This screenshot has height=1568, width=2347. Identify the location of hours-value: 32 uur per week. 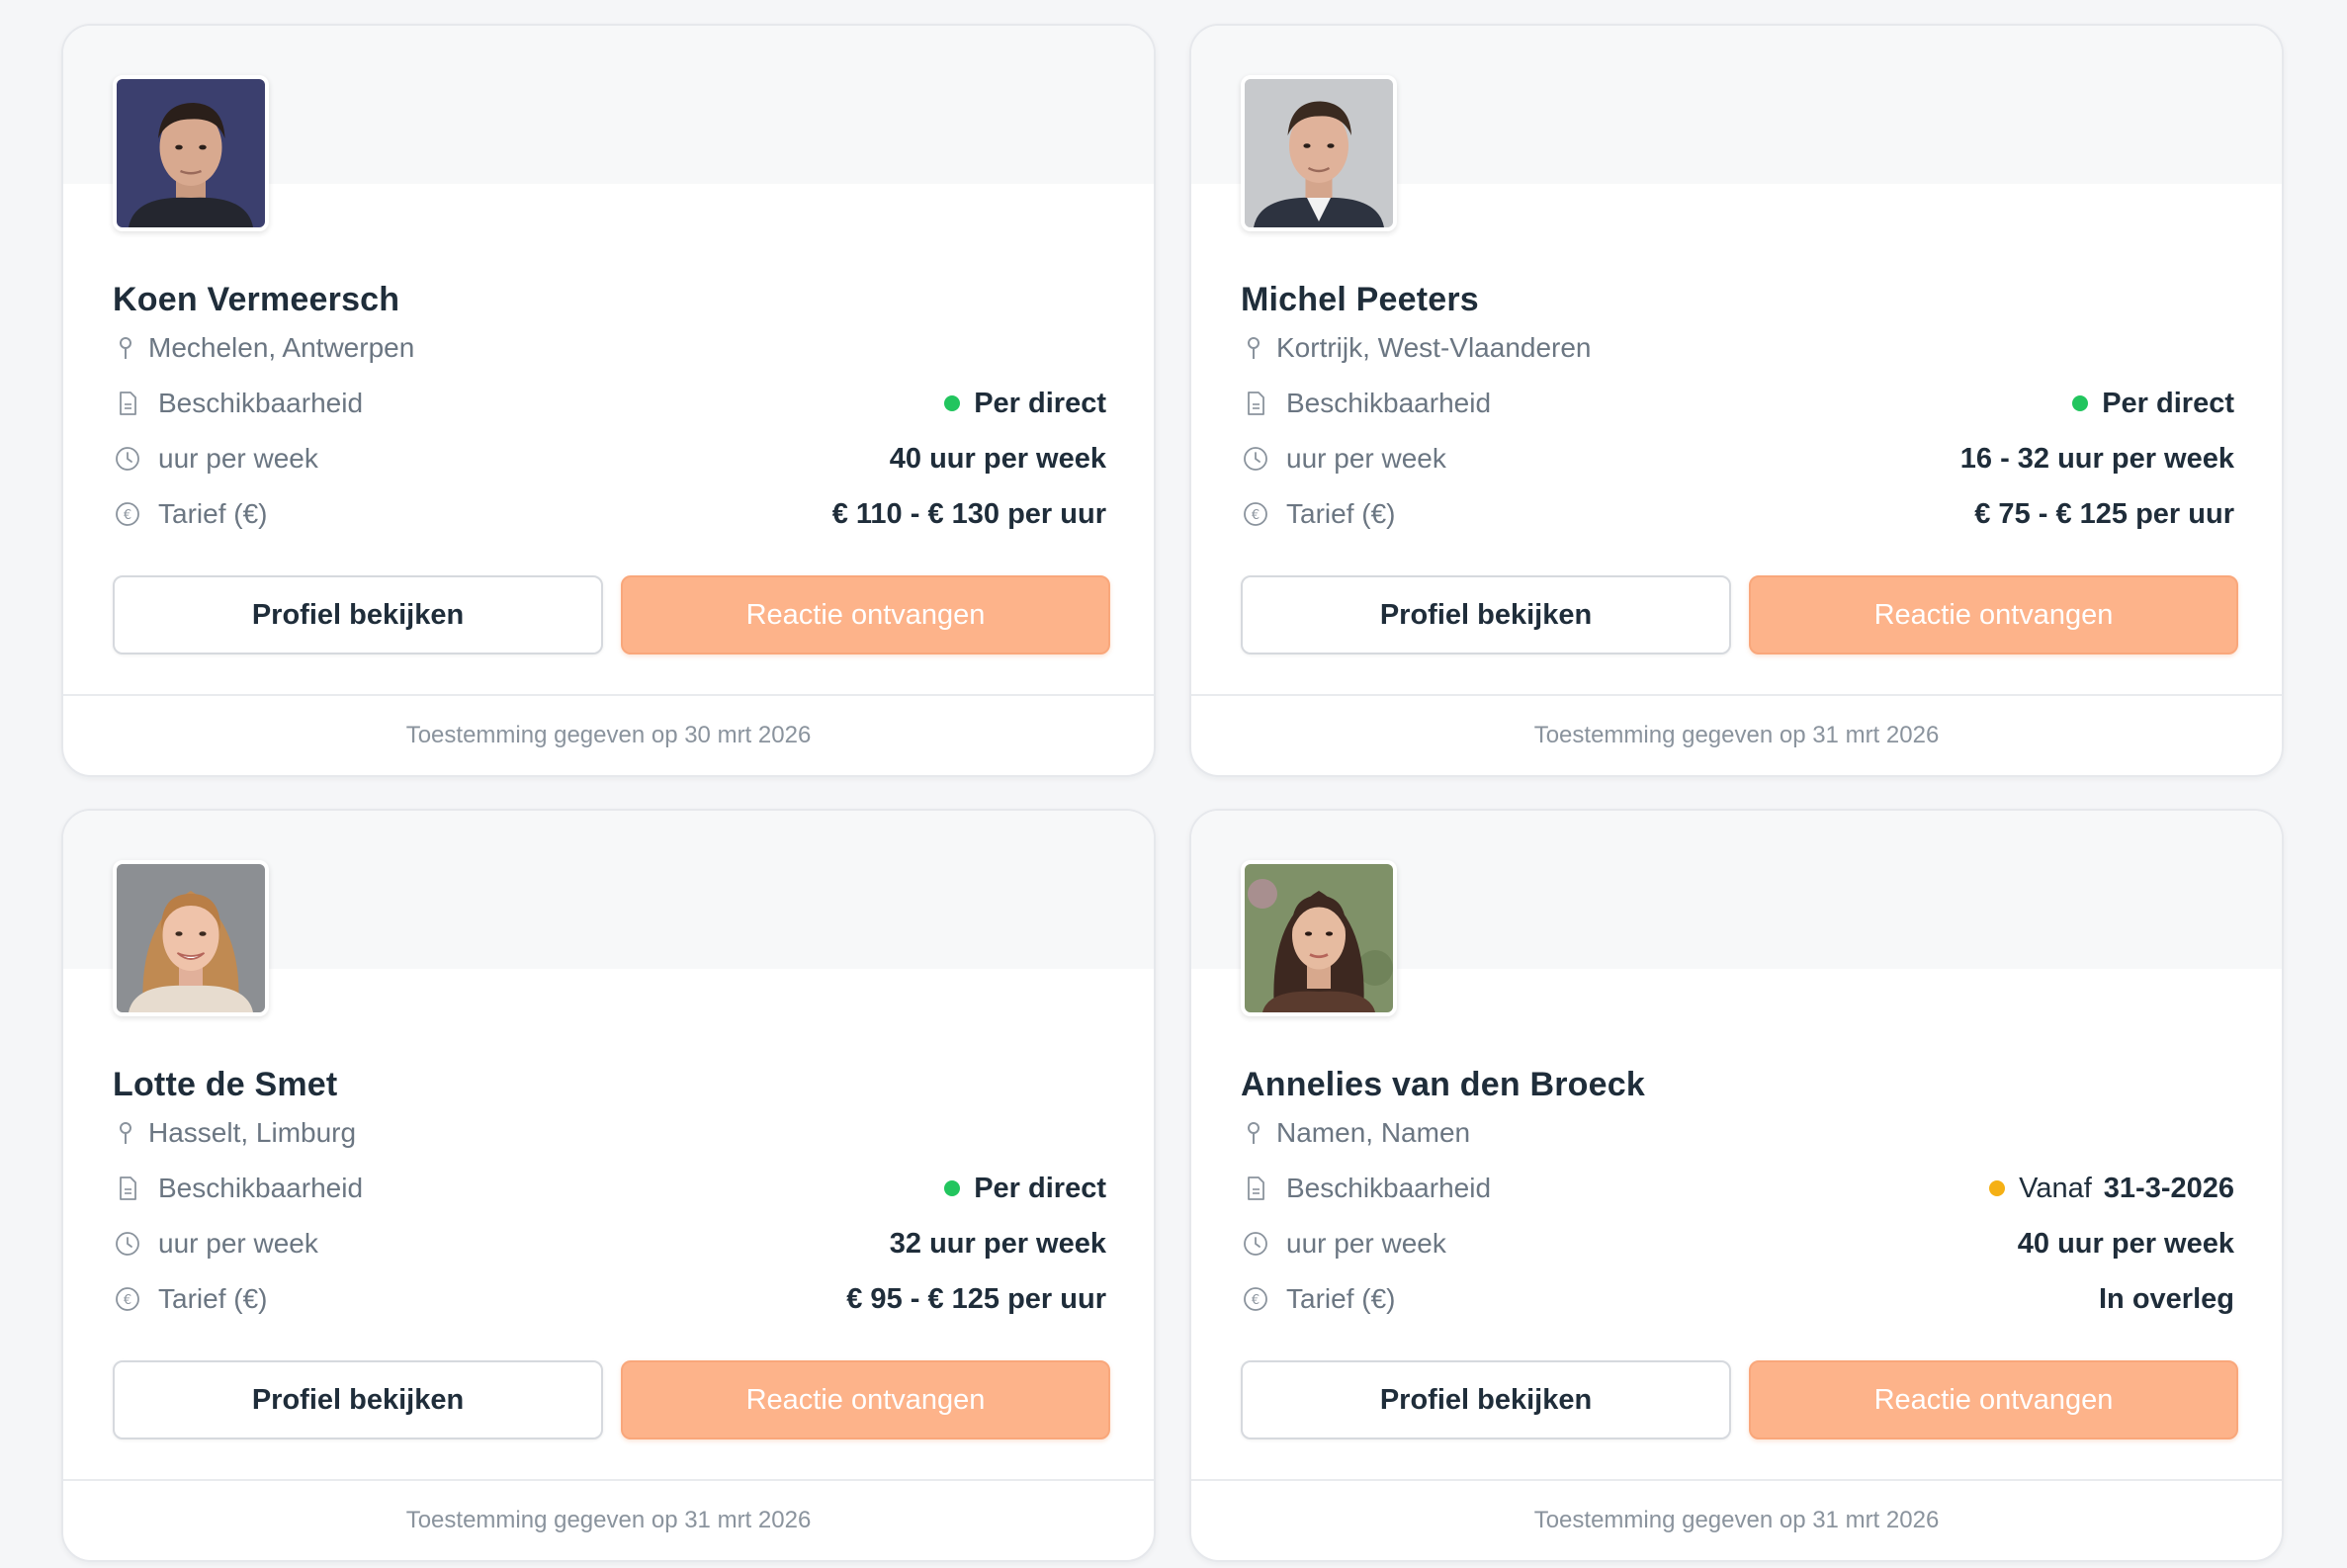
(997, 1244).